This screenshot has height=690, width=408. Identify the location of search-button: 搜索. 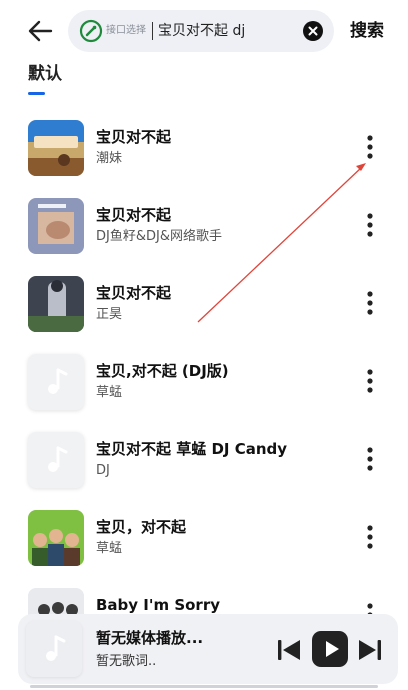
(367, 31).